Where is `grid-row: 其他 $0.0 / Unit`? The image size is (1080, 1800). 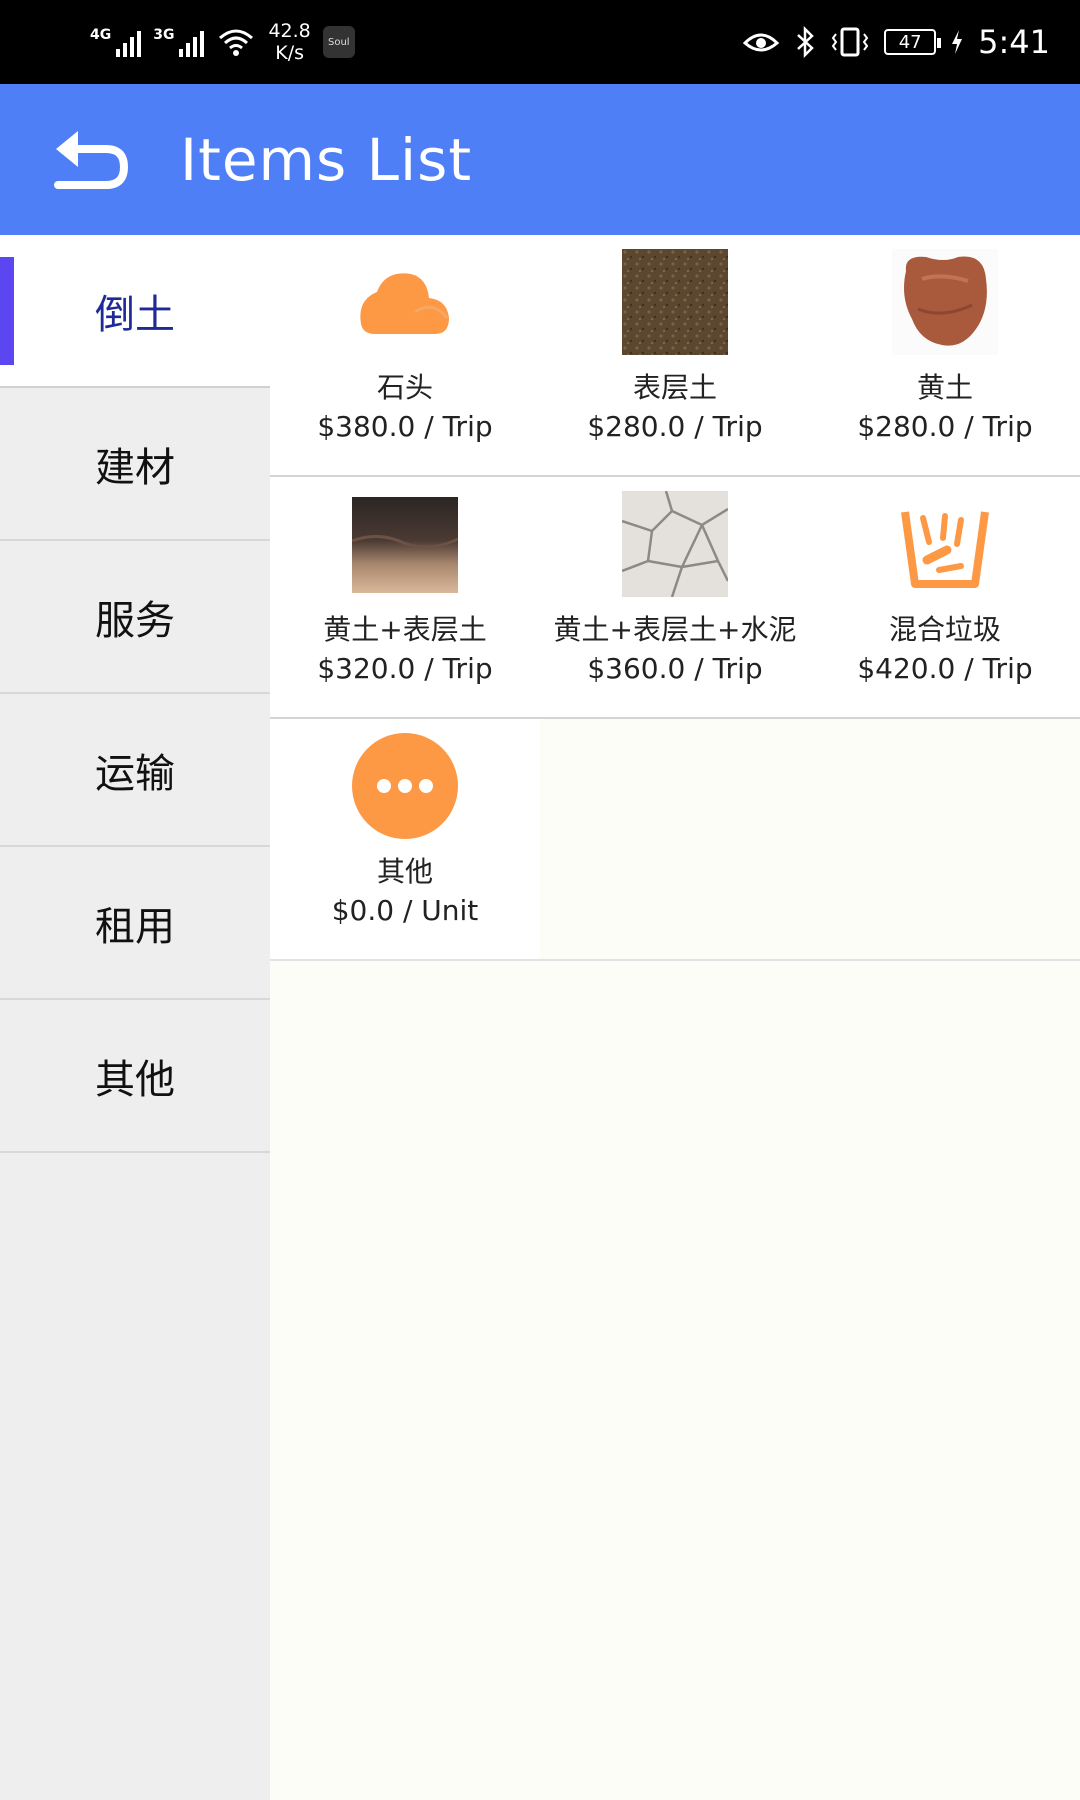 grid-row: 其他 $0.0 / Unit is located at coordinates (675, 840).